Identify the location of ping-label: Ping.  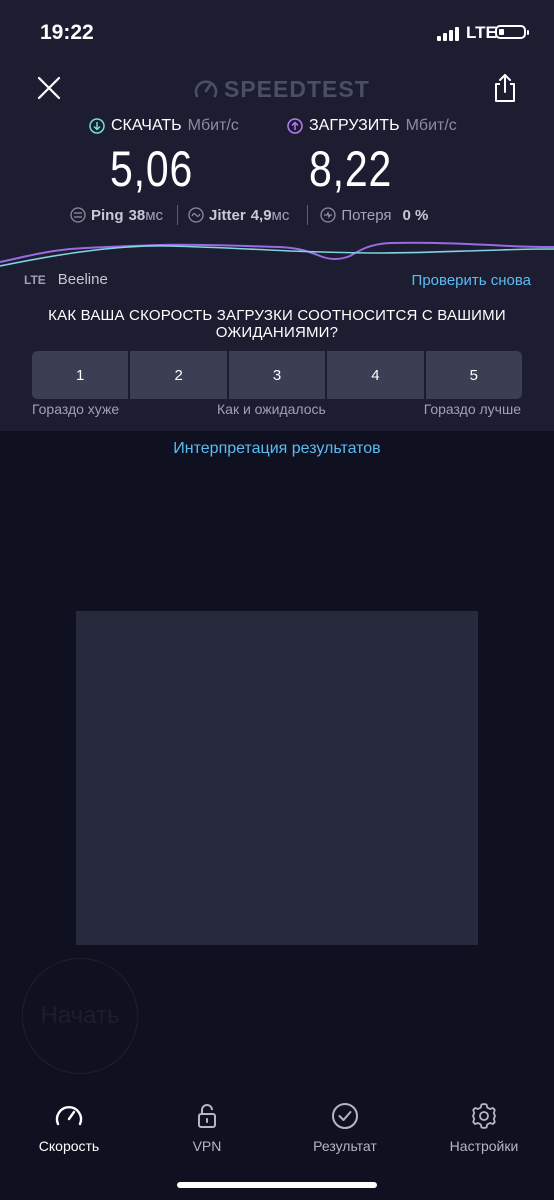
(107, 215).